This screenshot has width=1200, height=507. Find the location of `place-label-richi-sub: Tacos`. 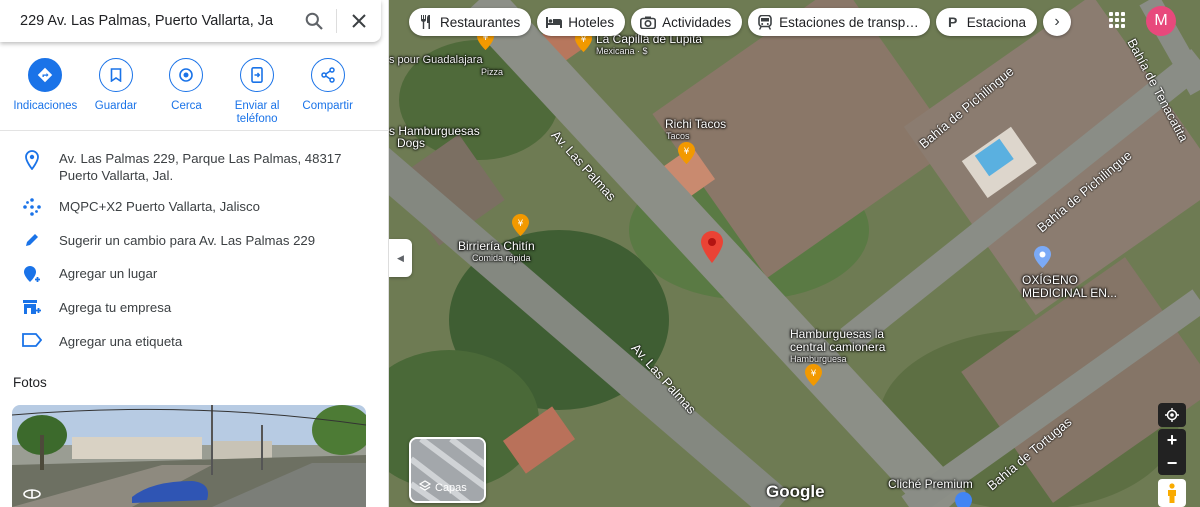

place-label-richi-sub: Tacos is located at coordinates (678, 136).